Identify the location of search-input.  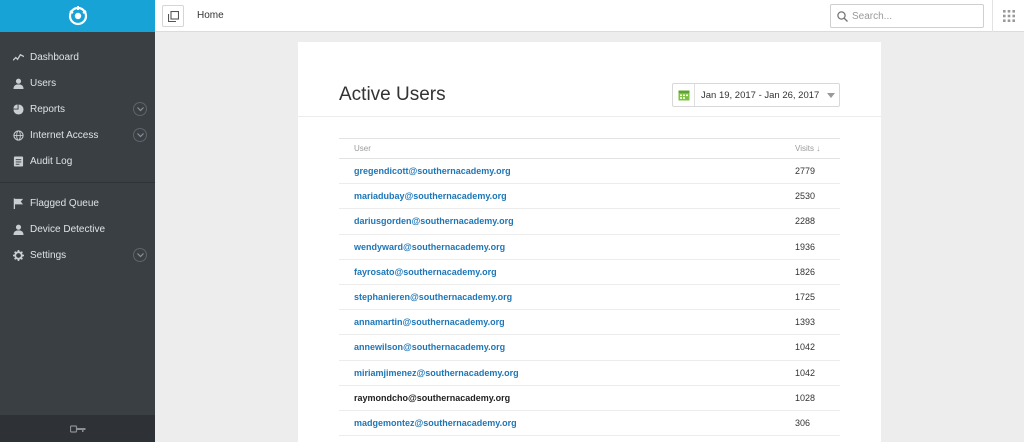
(912, 16).